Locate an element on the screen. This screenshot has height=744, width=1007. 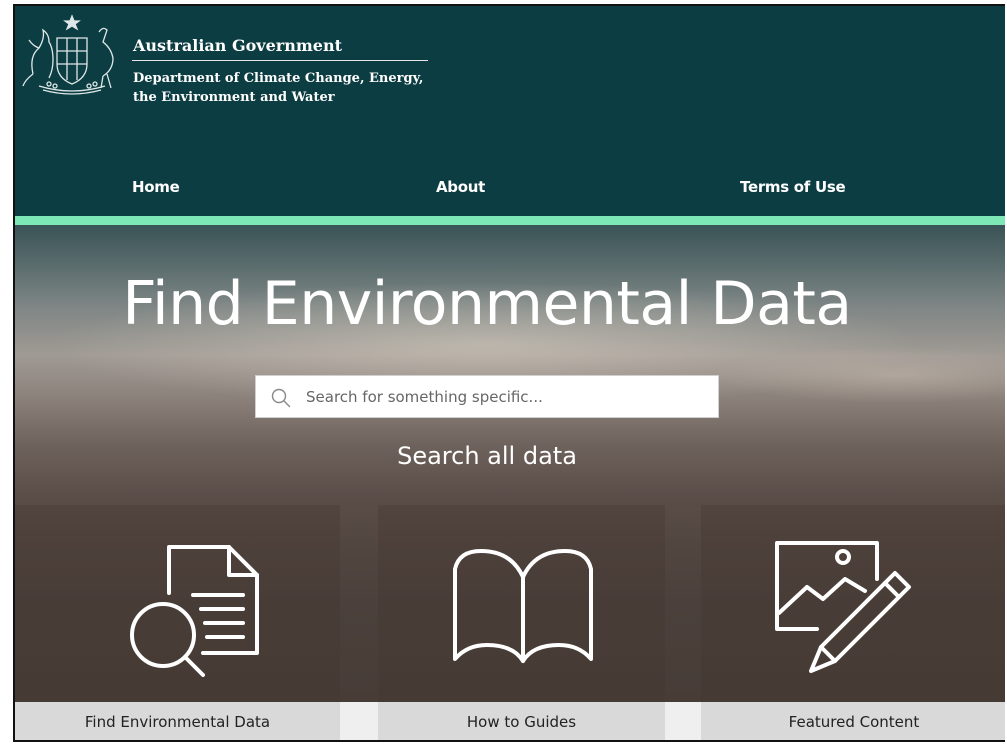
search-icon is located at coordinates (281, 398).